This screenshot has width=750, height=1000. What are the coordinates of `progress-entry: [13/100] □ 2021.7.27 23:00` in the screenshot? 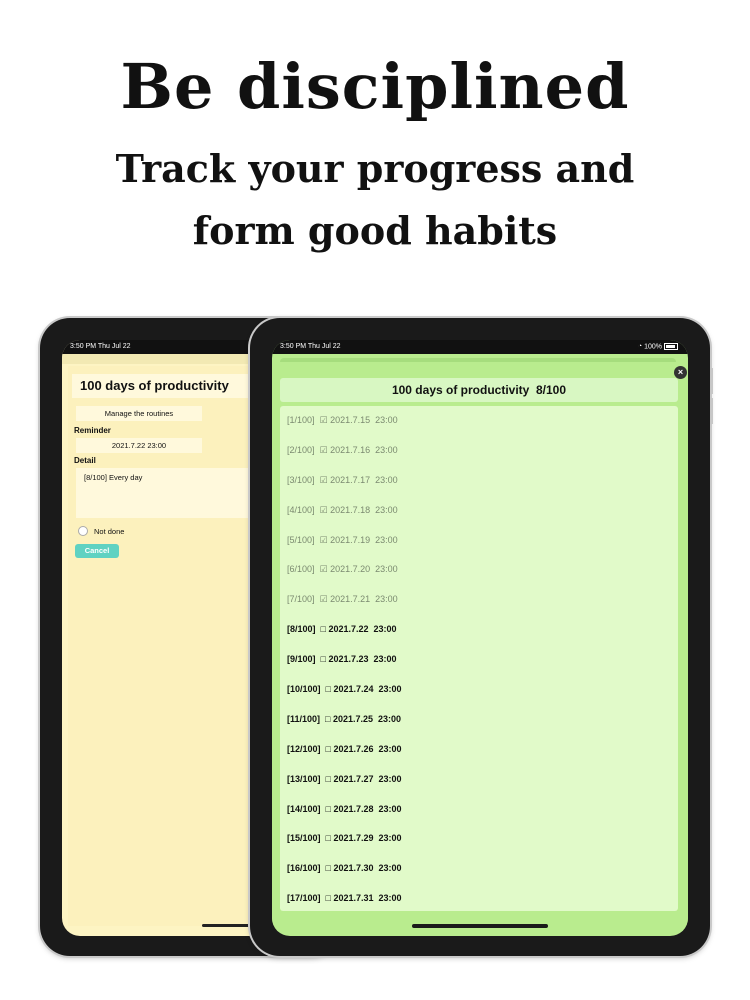 It's located at (479, 780).